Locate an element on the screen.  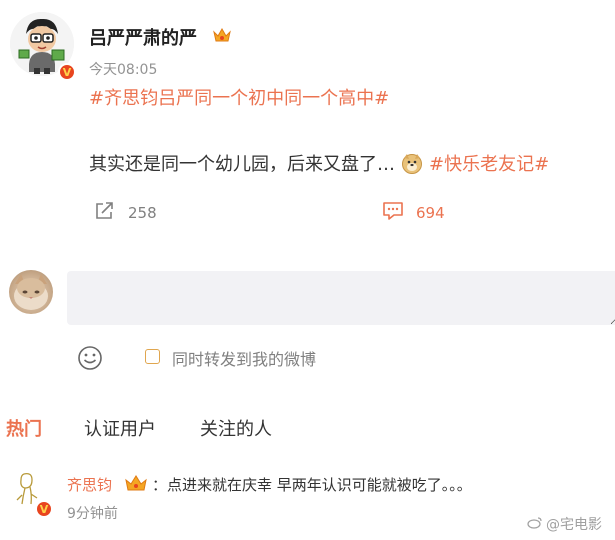
smiley-icon is located at coordinates (90, 358).